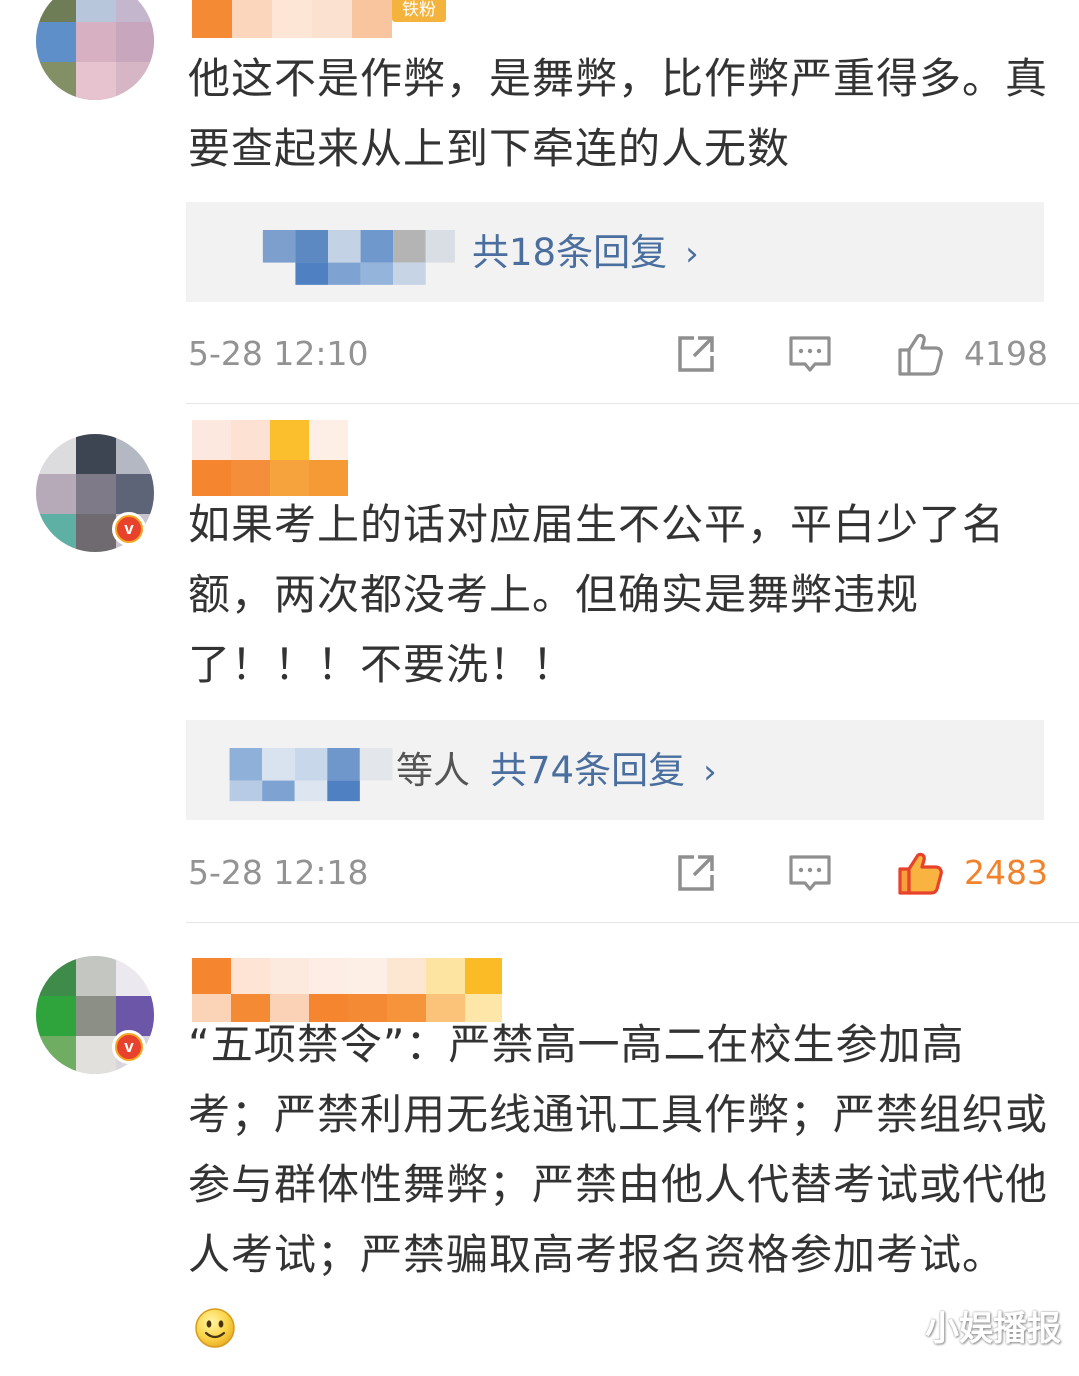 This screenshot has width=1079, height=1376. What do you see at coordinates (588, 770) in the screenshot?
I see `reply-count-label: 共74条回复` at bounding box center [588, 770].